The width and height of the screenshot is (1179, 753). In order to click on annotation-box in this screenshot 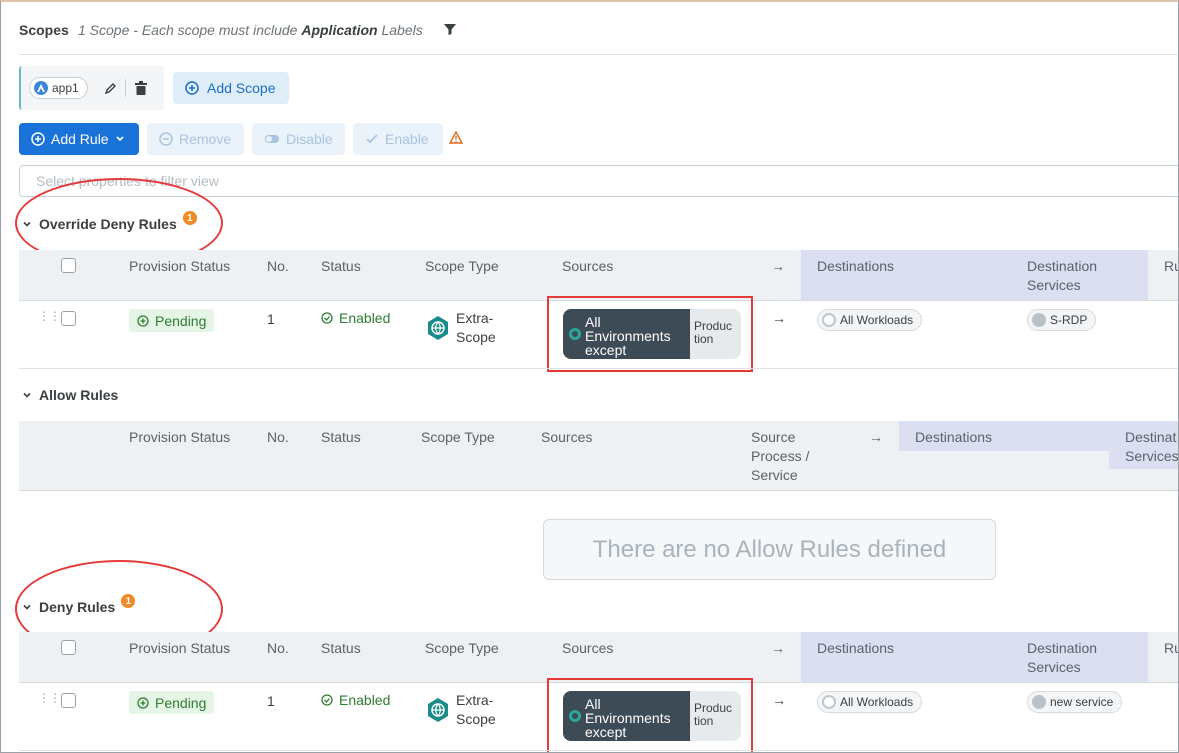, I will do `click(650, 334)`.